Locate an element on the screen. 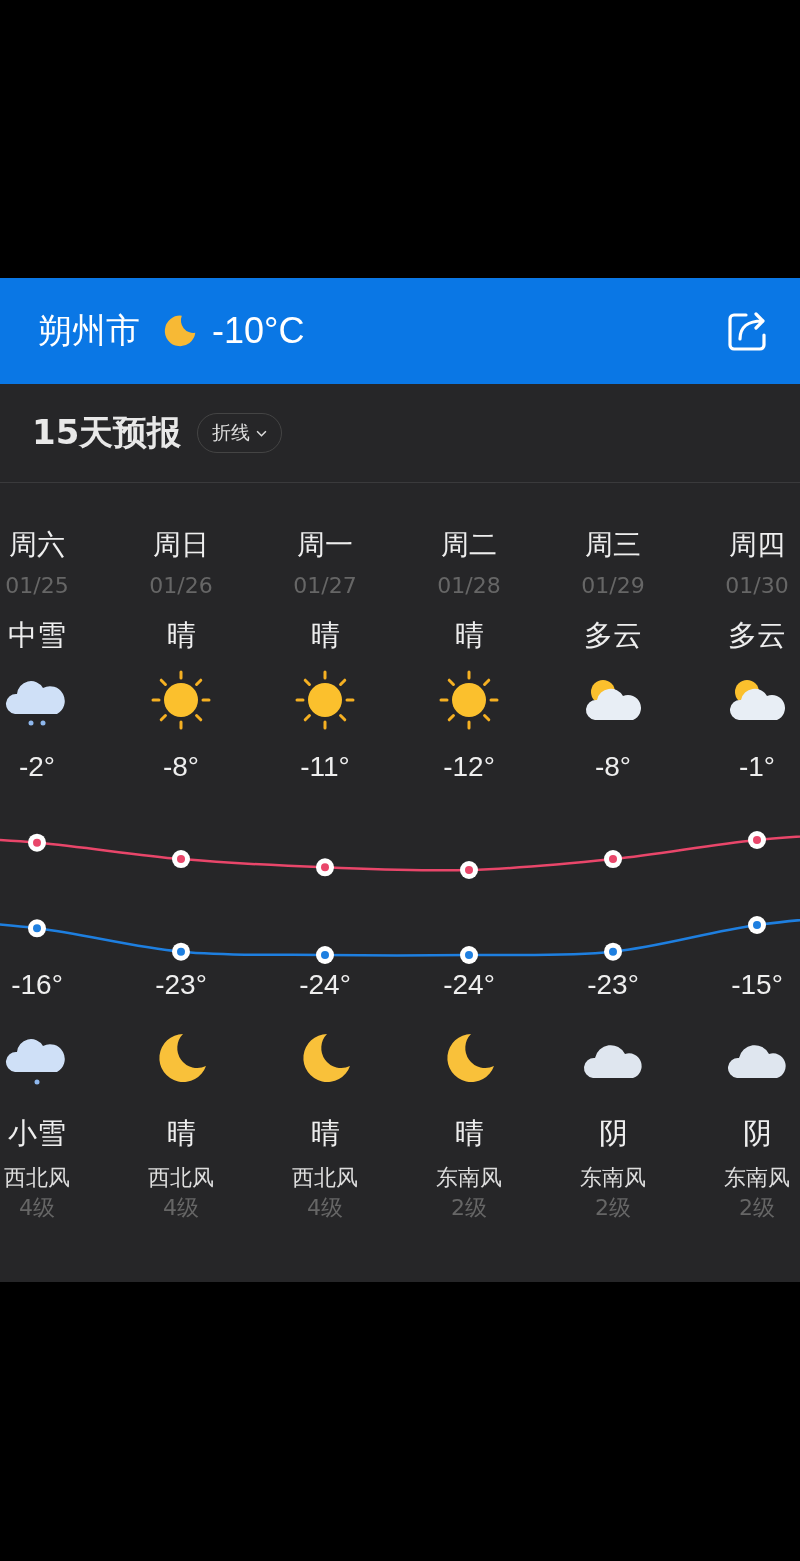  date-label: 01/27 is located at coordinates (325, 586).